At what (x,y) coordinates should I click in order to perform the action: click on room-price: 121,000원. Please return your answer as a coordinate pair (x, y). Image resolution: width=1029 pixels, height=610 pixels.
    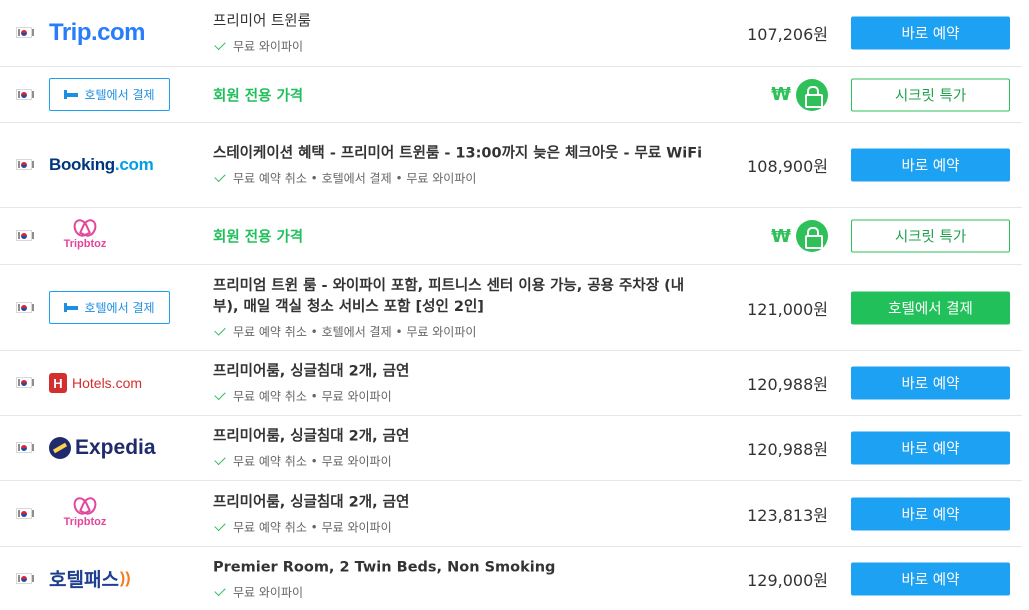
    Looking at the image, I should click on (787, 309).